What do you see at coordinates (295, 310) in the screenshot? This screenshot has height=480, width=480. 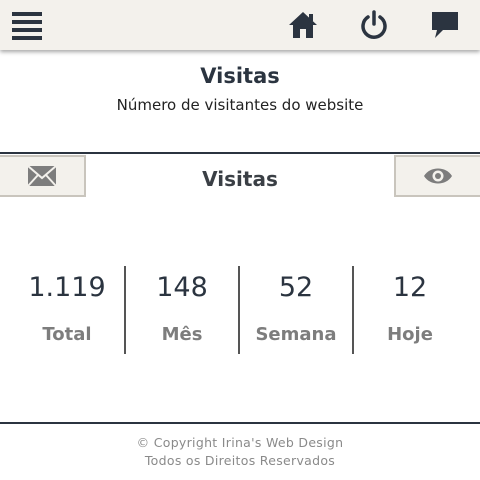 I see `stat-week: 52 Semana` at bounding box center [295, 310].